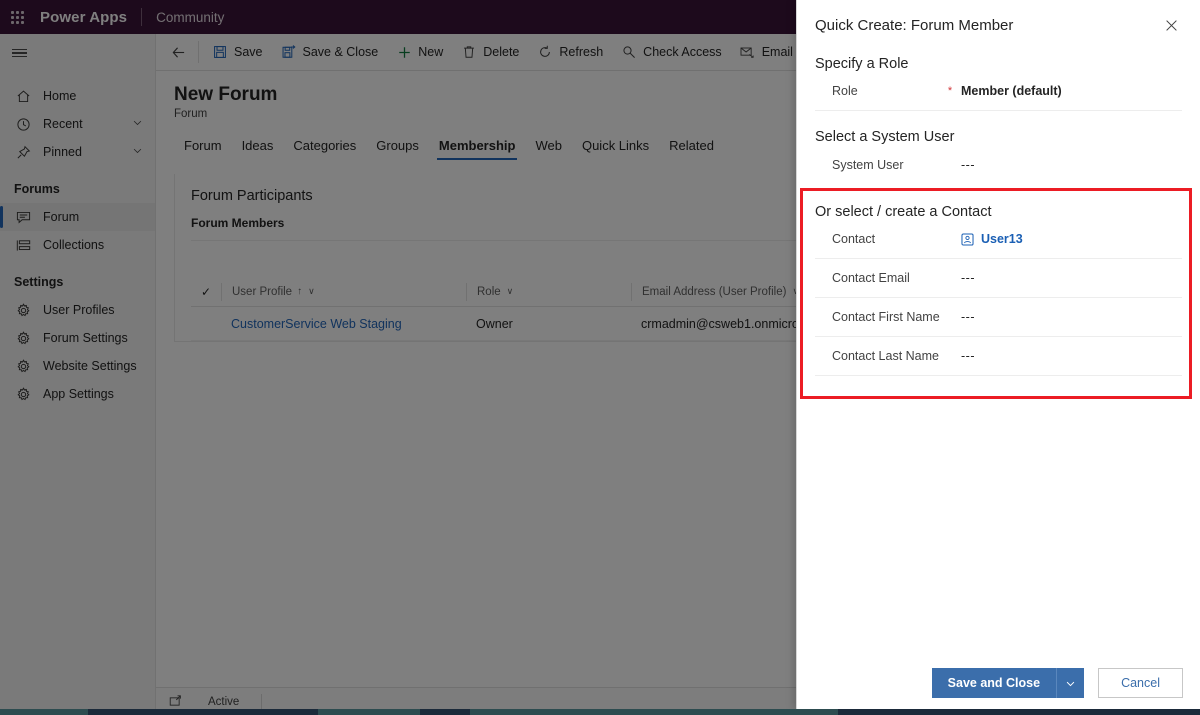 The width and height of the screenshot is (1200, 715). I want to click on field-row-contact-email: Contact Email ---, so click(998, 278).